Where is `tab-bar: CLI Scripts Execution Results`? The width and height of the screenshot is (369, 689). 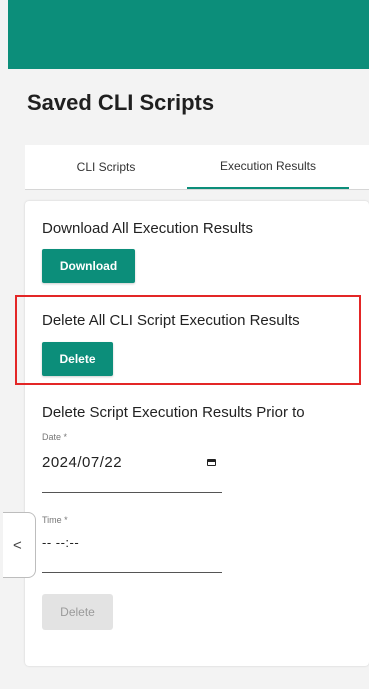 tab-bar: CLI Scripts Execution Results is located at coordinates (197, 167).